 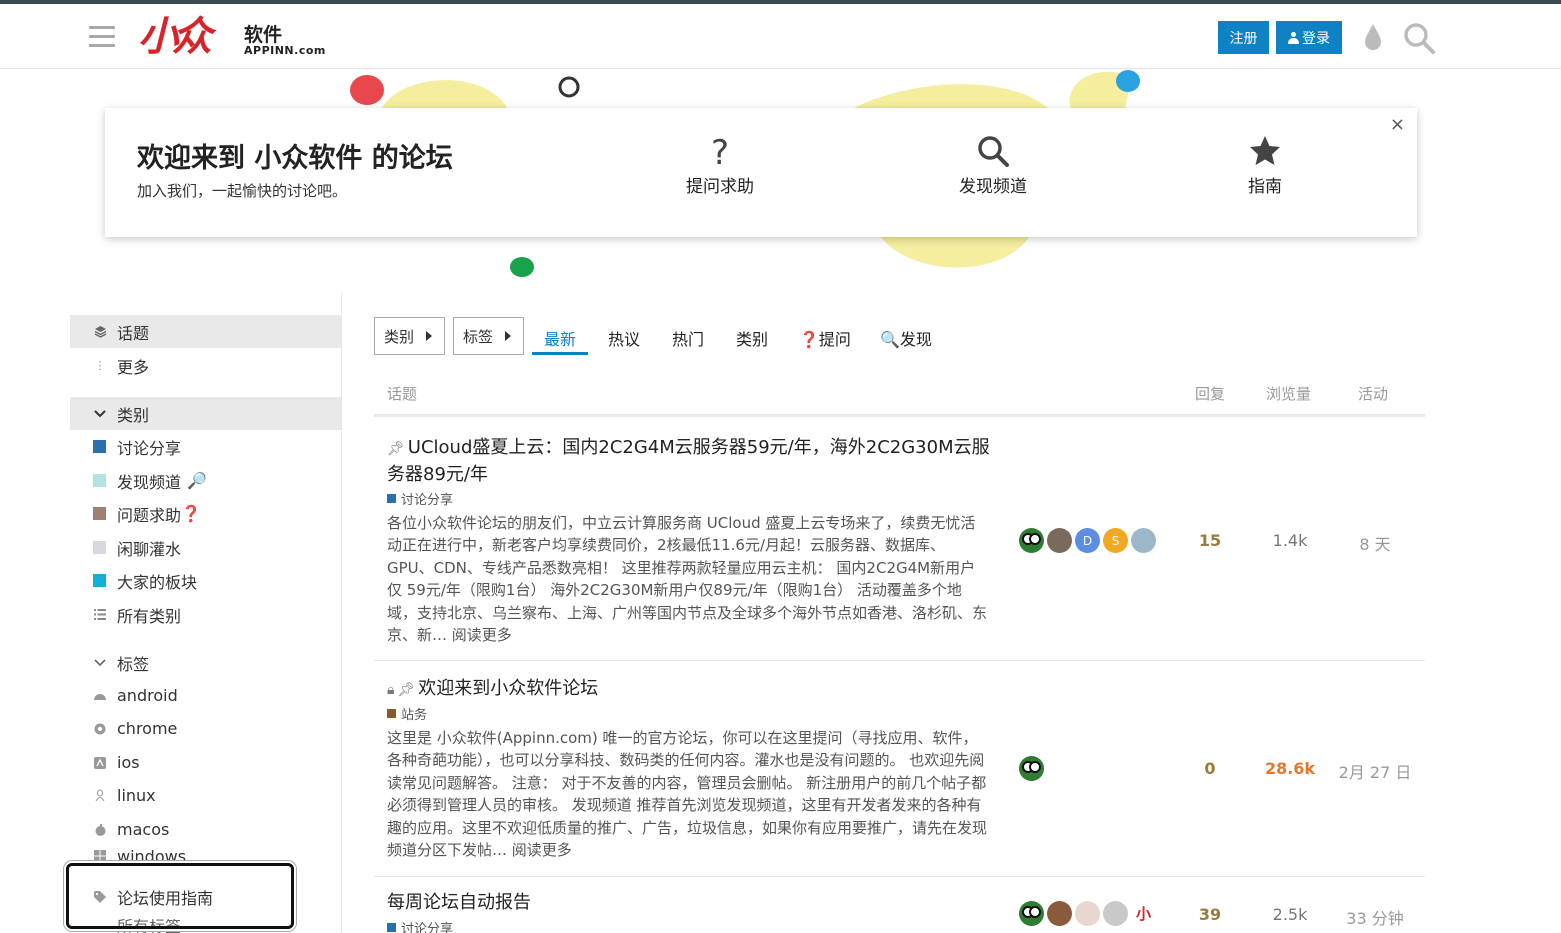 What do you see at coordinates (427, 500) in the screenshot?
I see `topic-category-label: 讨论分享` at bounding box center [427, 500].